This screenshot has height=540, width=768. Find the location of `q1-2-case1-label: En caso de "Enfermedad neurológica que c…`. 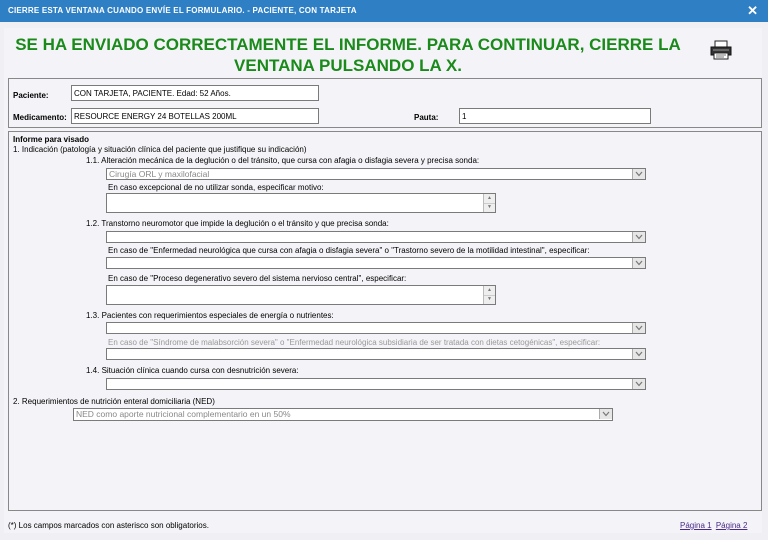

q1-2-case1-label: En caso de "Enfermedad neurológica que c… is located at coordinates (349, 250).